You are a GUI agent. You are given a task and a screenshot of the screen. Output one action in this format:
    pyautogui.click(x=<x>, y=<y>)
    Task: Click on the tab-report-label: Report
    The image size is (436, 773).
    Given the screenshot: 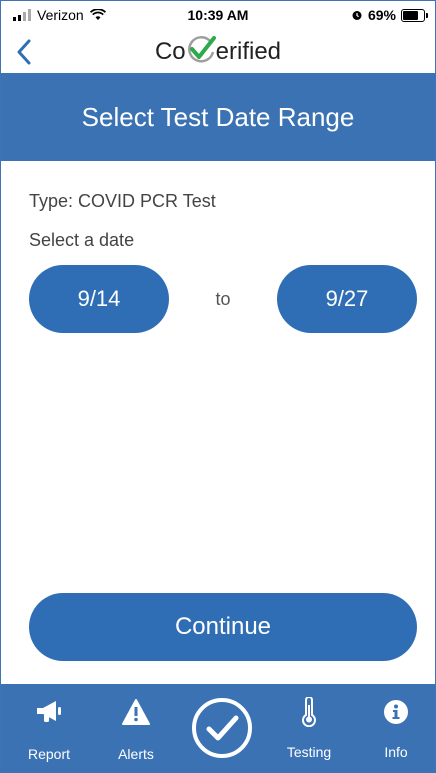 What is the action you would take?
    pyautogui.click(x=49, y=754)
    